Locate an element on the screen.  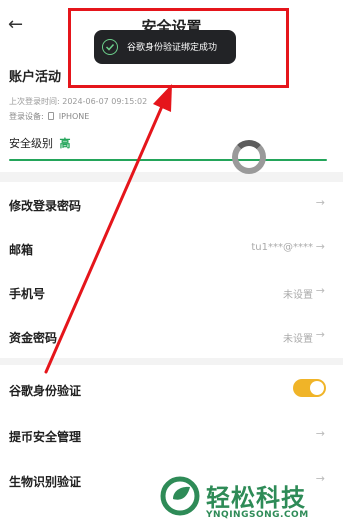
success-toast: 谷歌身份验证绑定成功 is located at coordinates (165, 47).